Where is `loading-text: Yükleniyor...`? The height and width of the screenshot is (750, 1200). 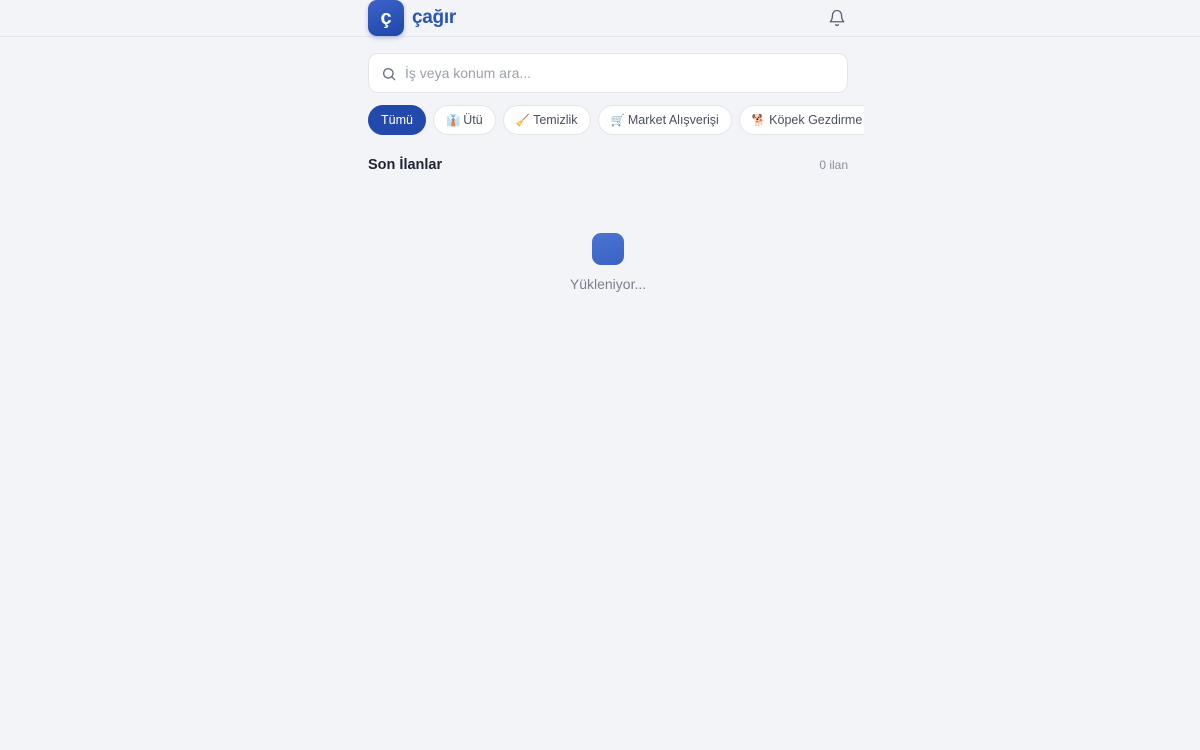
loading-text: Yükleniyor... is located at coordinates (608, 284).